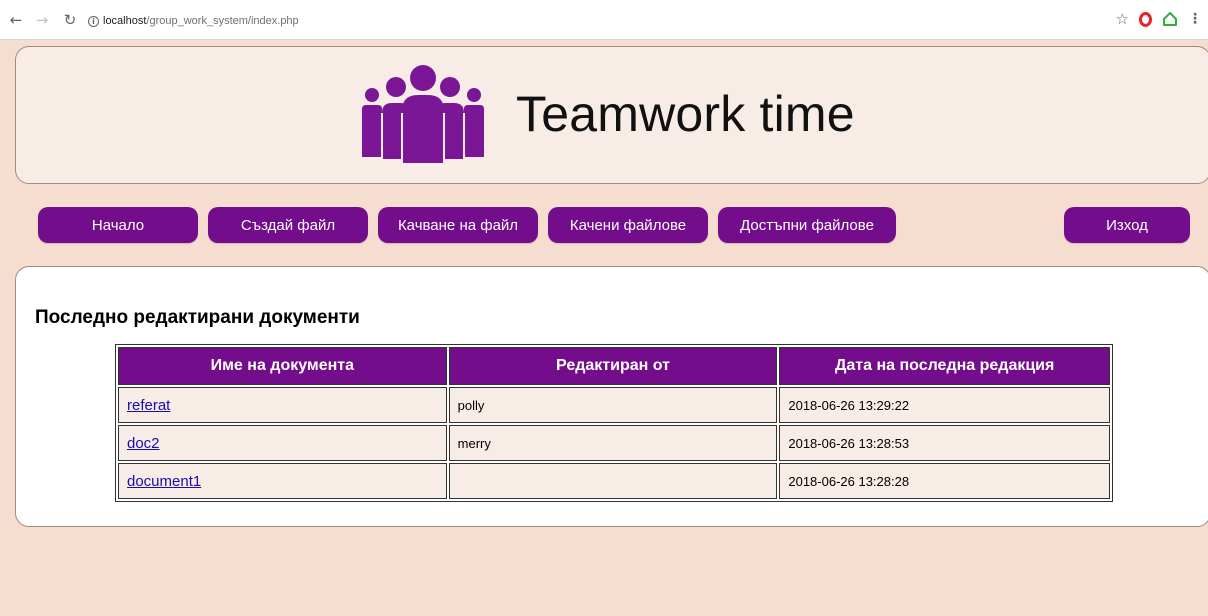 The height and width of the screenshot is (616, 1208). What do you see at coordinates (93, 21) in the screenshot?
I see `info-icon: i` at bounding box center [93, 21].